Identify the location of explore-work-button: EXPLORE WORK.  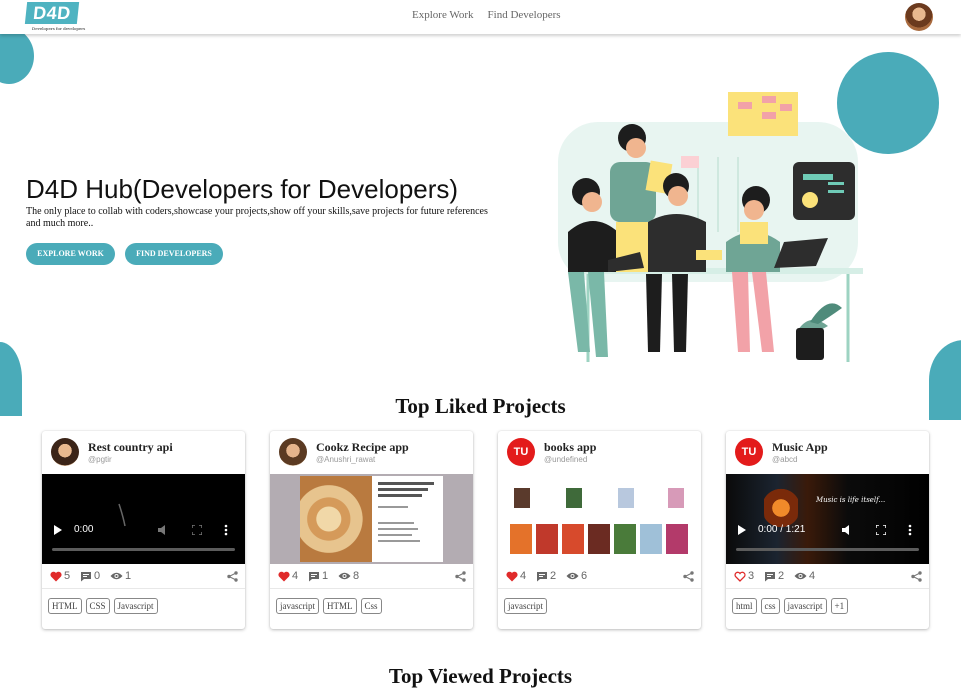
(70, 254).